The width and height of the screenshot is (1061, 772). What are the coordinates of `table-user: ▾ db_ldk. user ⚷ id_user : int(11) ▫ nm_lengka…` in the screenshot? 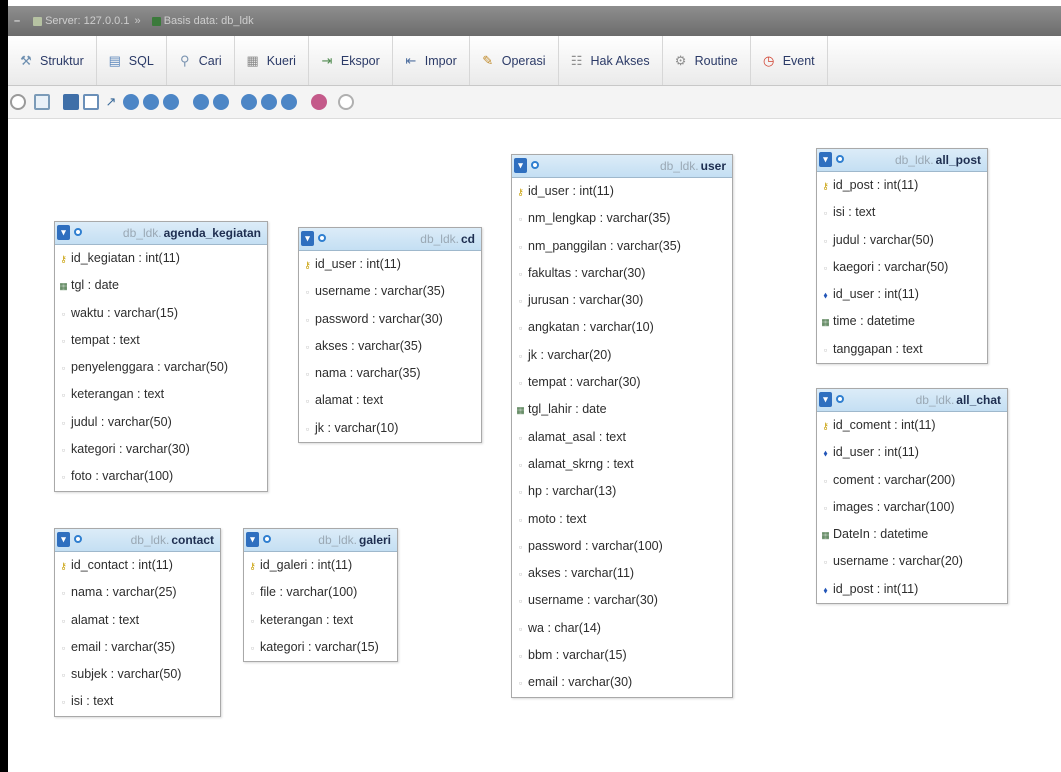 It's located at (622, 426).